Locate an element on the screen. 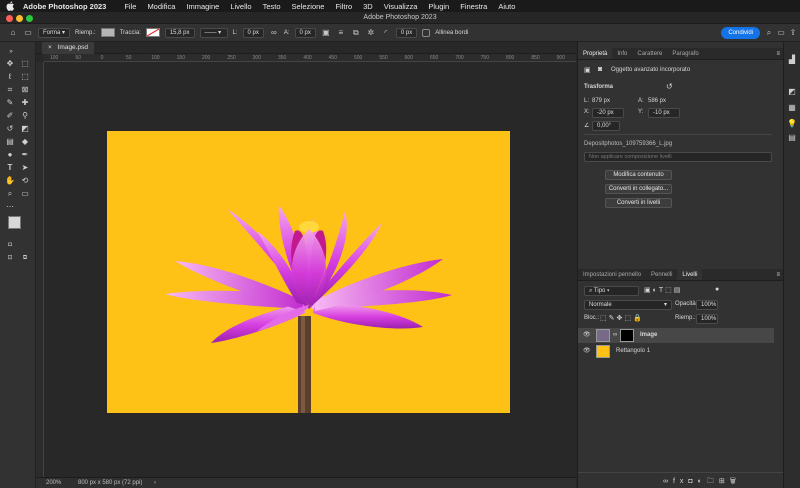 The width and height of the screenshot is (800, 488). screen-mode-icon: ⊡ is located at coordinates (10, 258).